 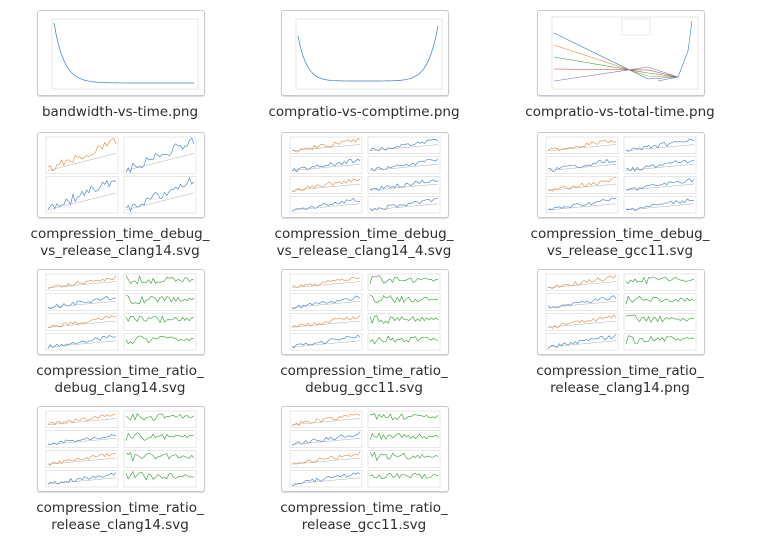 What do you see at coordinates (364, 380) in the screenshot?
I see `file-name: compression_time_ratio_ debug_gcc11.svg` at bounding box center [364, 380].